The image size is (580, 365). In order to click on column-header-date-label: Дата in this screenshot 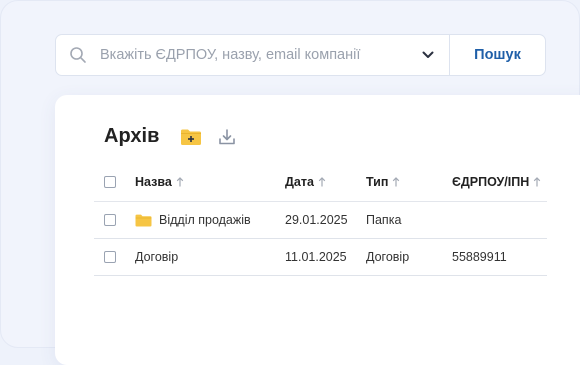, I will do `click(299, 182)`.